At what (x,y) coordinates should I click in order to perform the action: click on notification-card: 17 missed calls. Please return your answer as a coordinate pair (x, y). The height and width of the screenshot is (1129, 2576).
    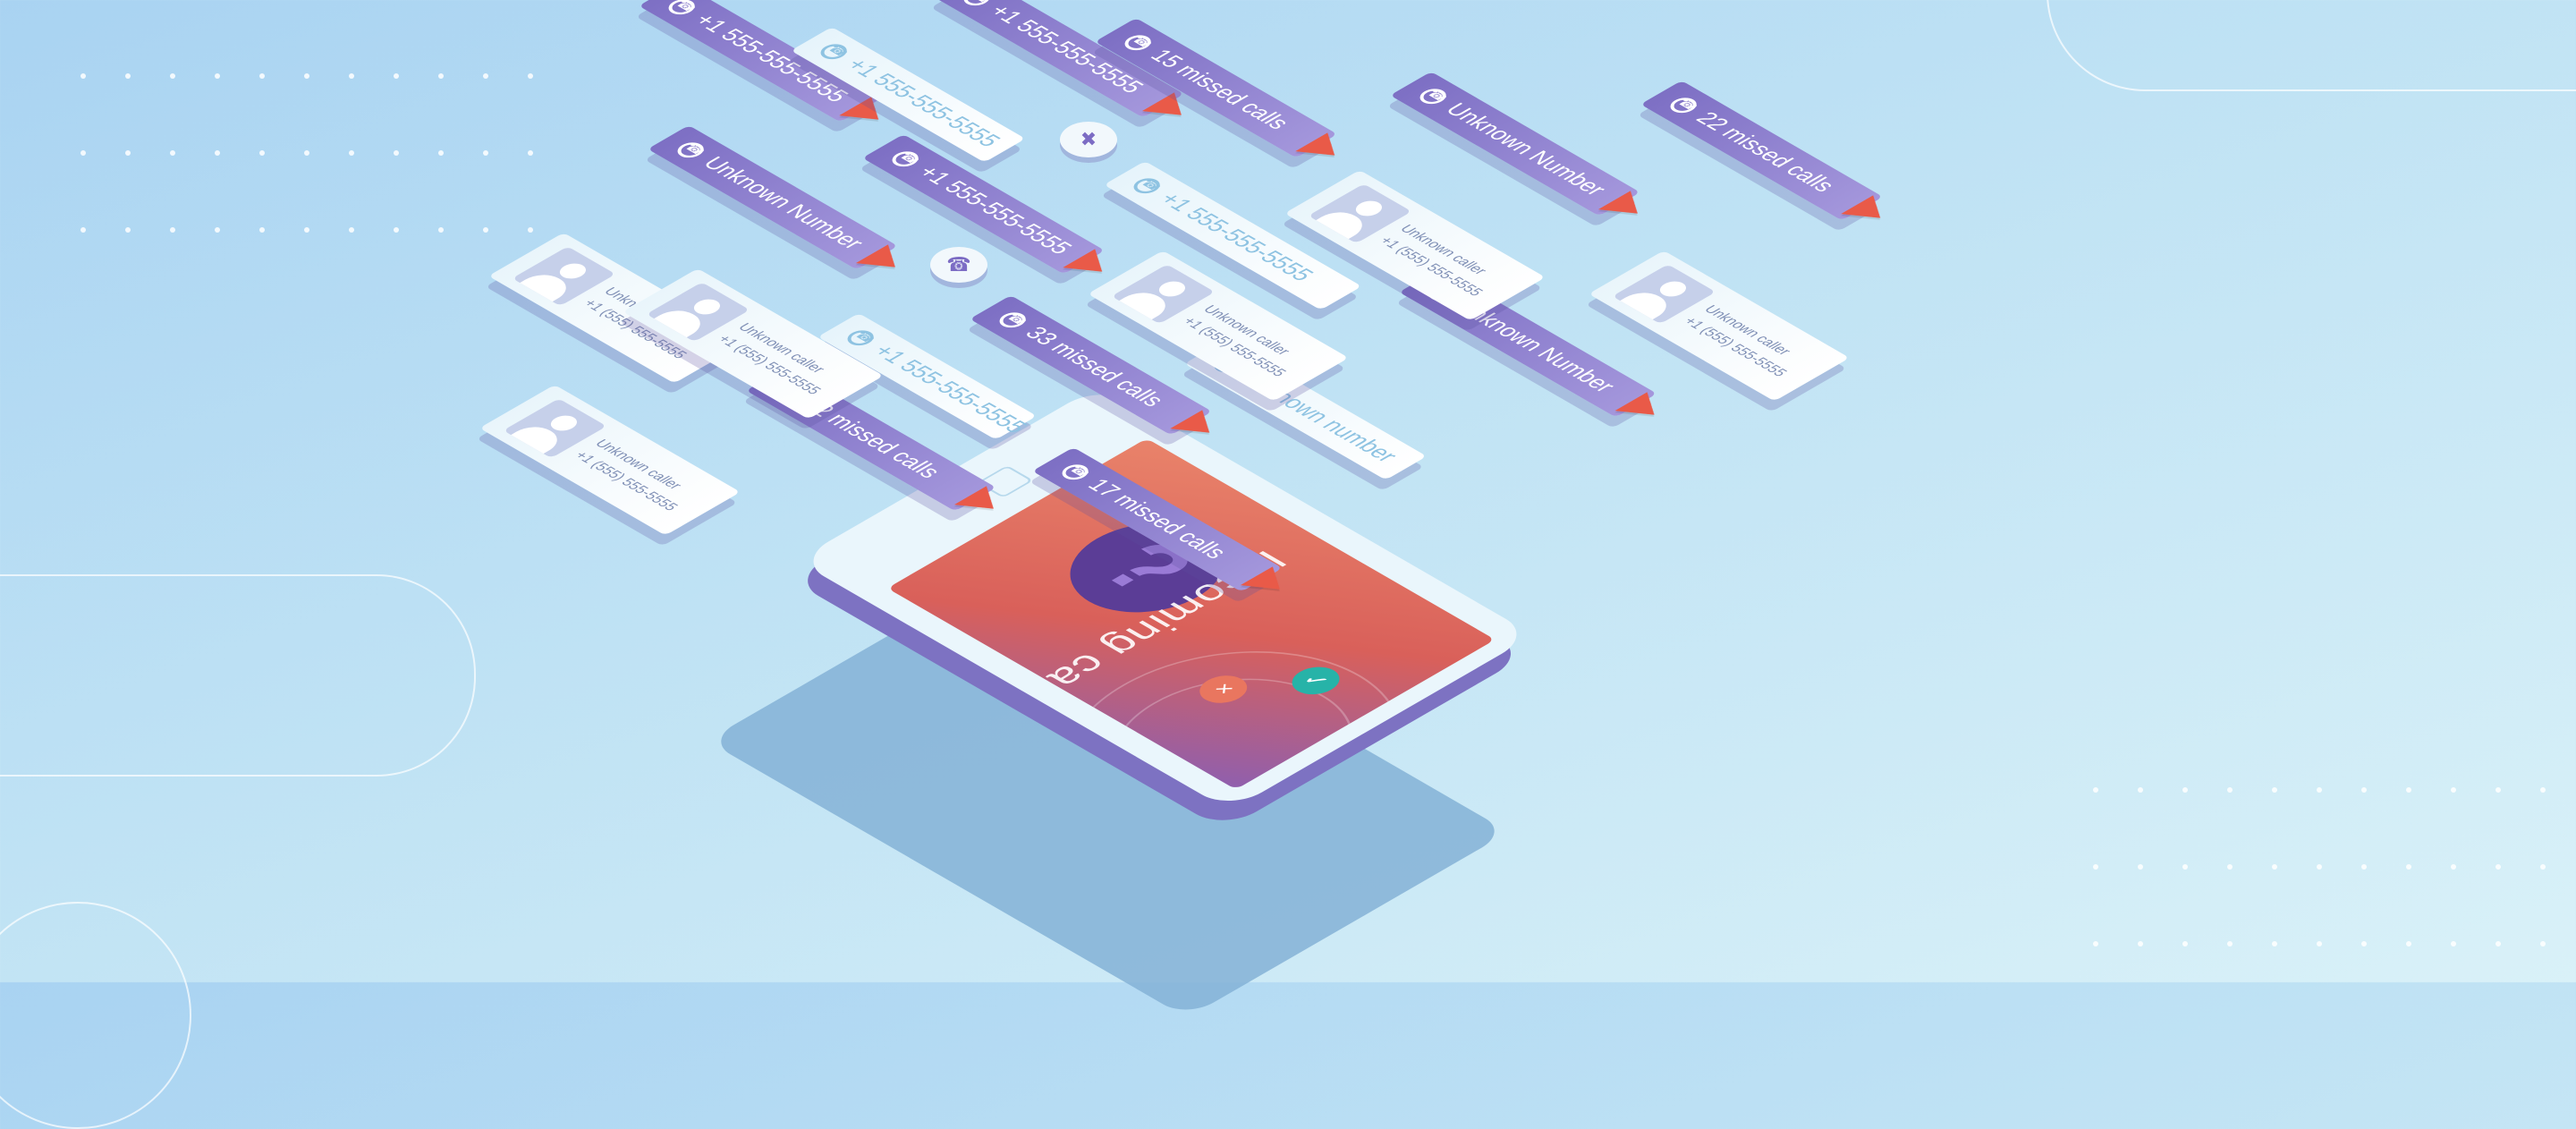
    Looking at the image, I should click on (1164, 523).